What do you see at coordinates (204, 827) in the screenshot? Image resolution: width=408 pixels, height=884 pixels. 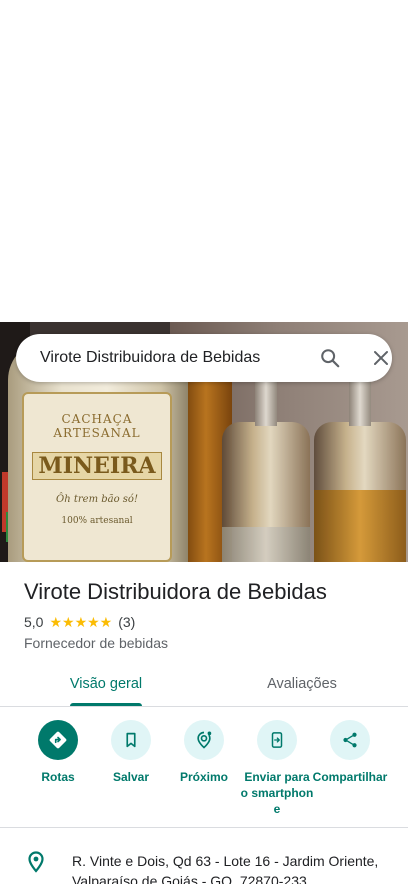 I see `section-divider` at bounding box center [204, 827].